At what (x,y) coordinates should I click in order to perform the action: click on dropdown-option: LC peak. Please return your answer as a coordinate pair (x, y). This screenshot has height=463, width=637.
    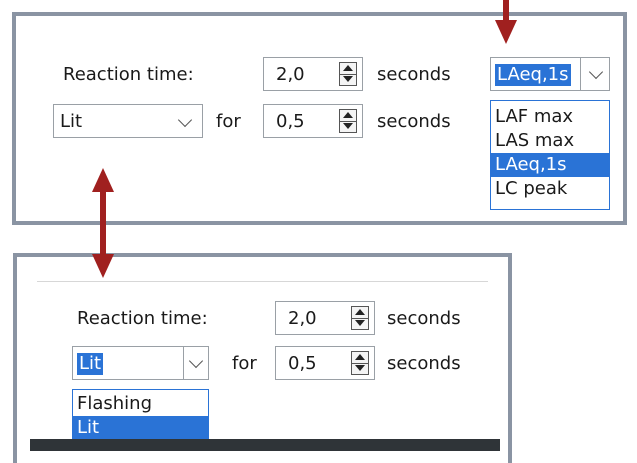
    Looking at the image, I should click on (550, 189).